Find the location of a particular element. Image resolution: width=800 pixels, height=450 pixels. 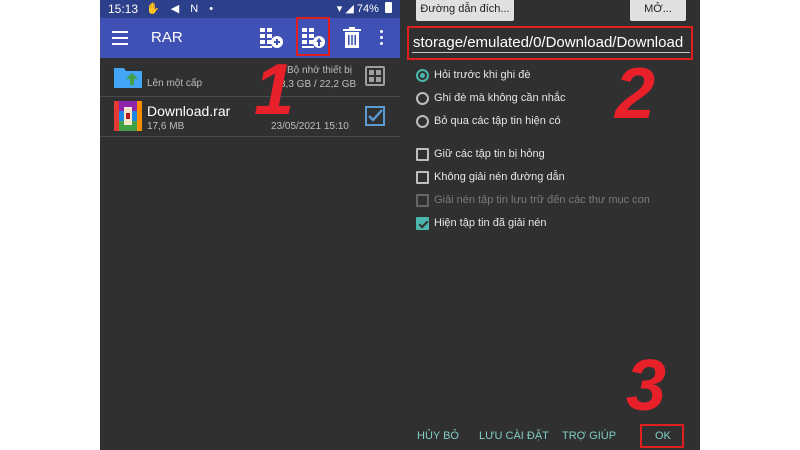

parent-folder-label: Lên một cấp is located at coordinates (175, 83).